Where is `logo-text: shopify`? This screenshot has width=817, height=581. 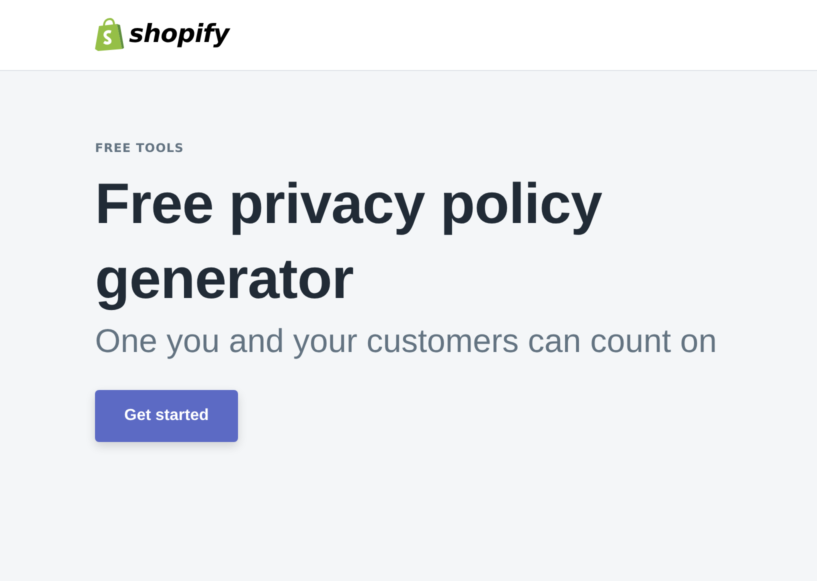 logo-text: shopify is located at coordinates (179, 33).